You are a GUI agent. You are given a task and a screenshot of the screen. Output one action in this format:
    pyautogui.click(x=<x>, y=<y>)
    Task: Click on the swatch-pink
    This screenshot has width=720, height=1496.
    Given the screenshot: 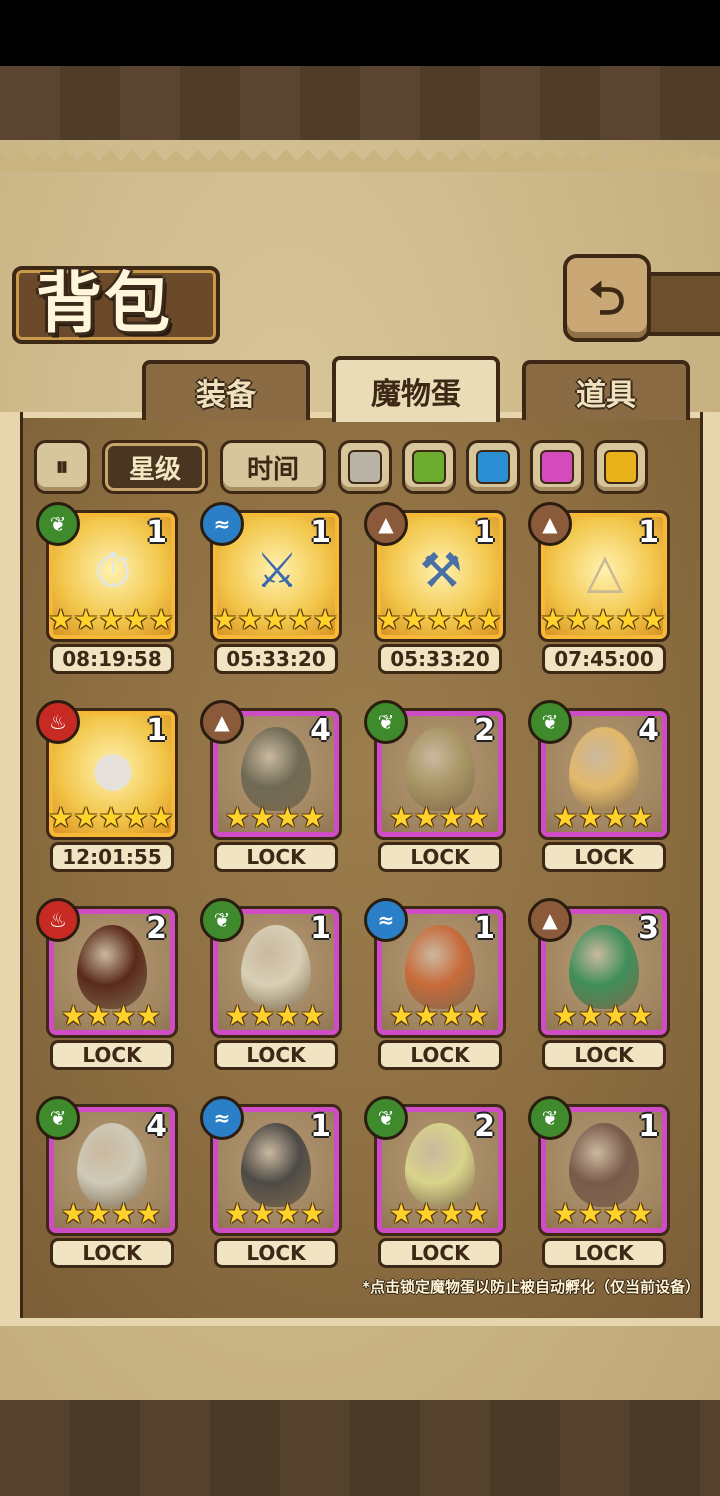 What is the action you would take?
    pyautogui.click(x=557, y=467)
    